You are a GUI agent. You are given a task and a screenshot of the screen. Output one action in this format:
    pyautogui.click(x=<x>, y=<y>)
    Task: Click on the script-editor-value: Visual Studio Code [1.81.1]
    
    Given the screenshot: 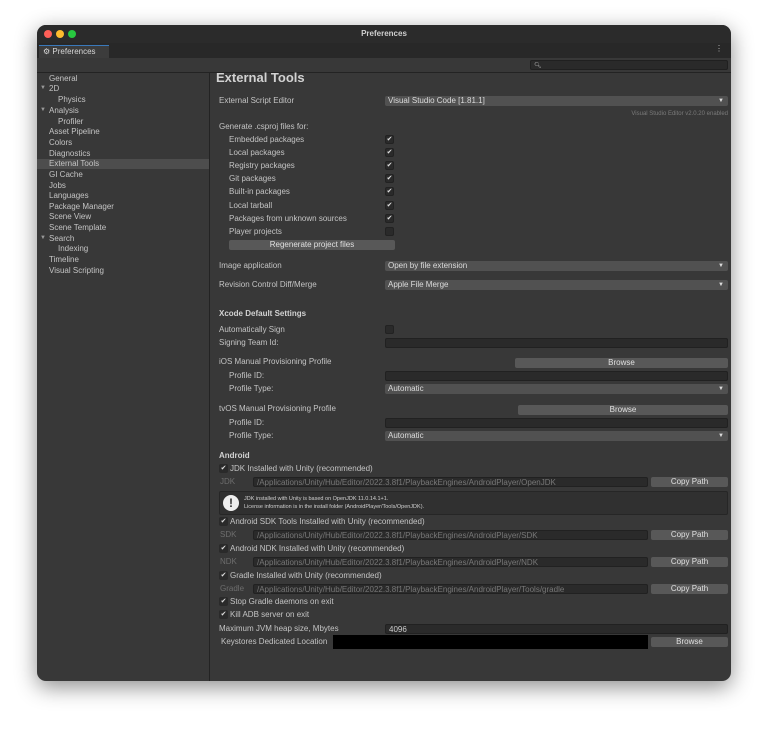 What is the action you would take?
    pyautogui.click(x=436, y=100)
    